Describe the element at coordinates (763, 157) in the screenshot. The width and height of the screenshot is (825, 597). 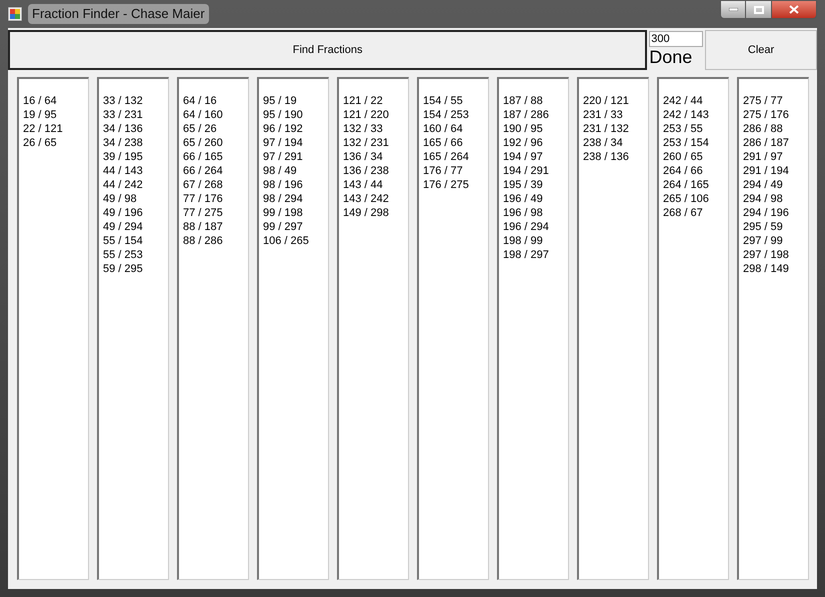
I see `fraction-item: 291 / 97` at that location.